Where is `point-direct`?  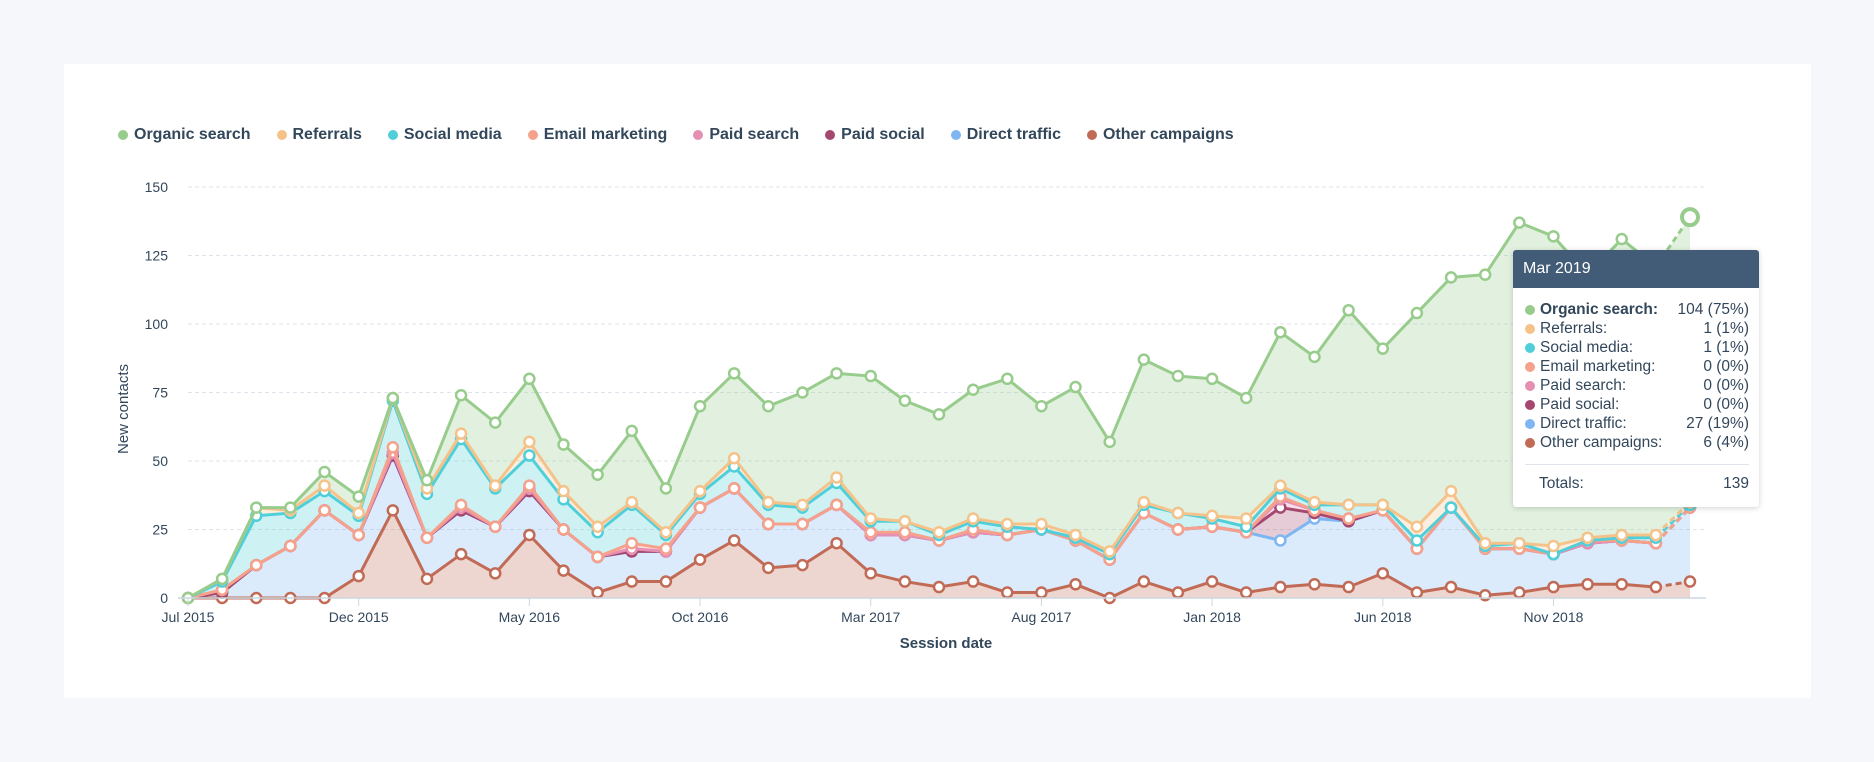
point-direct is located at coordinates (1280, 540).